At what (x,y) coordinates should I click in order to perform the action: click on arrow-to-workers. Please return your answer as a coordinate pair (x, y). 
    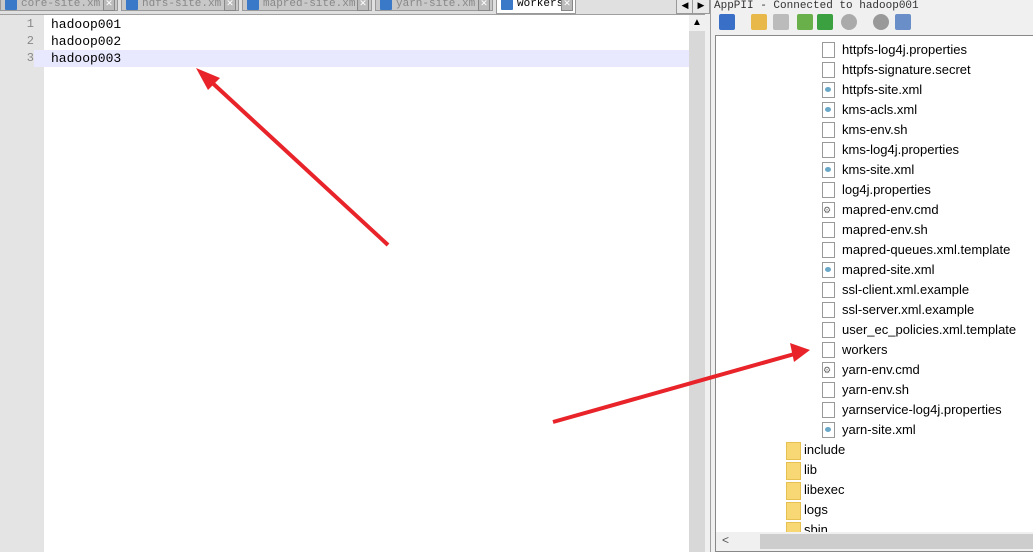
    Looking at the image, I should click on (675, 387).